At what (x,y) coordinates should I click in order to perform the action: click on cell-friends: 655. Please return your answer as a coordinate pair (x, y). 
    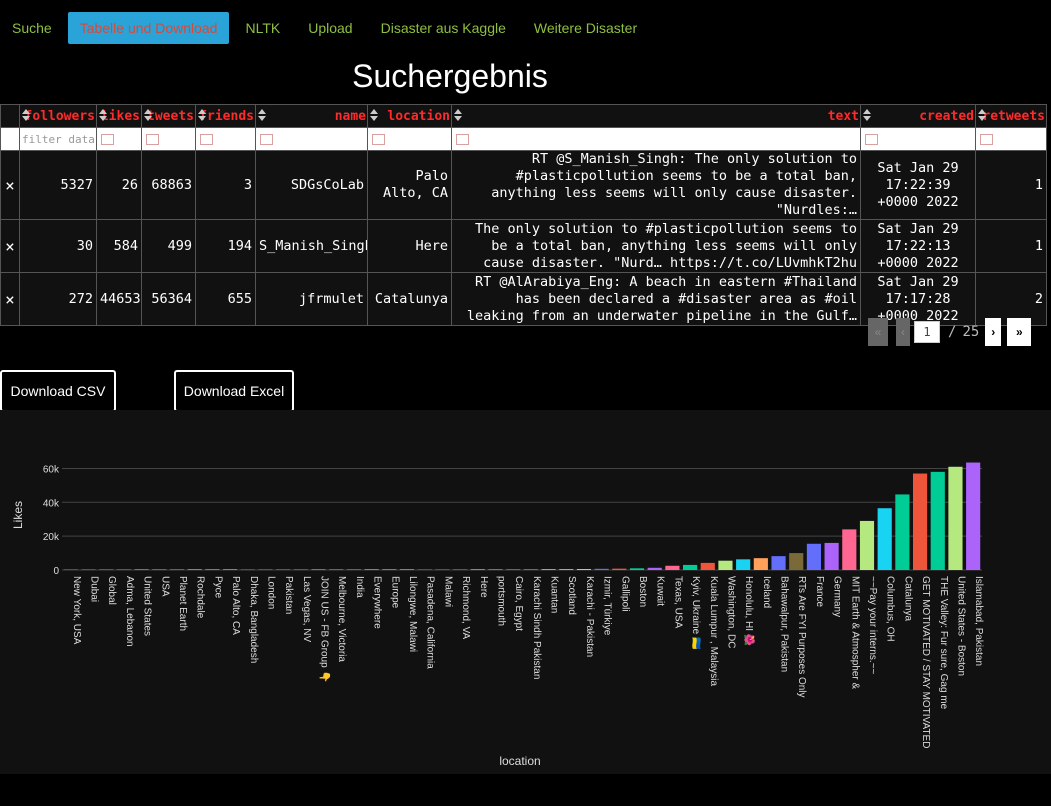
    Looking at the image, I should click on (225, 299).